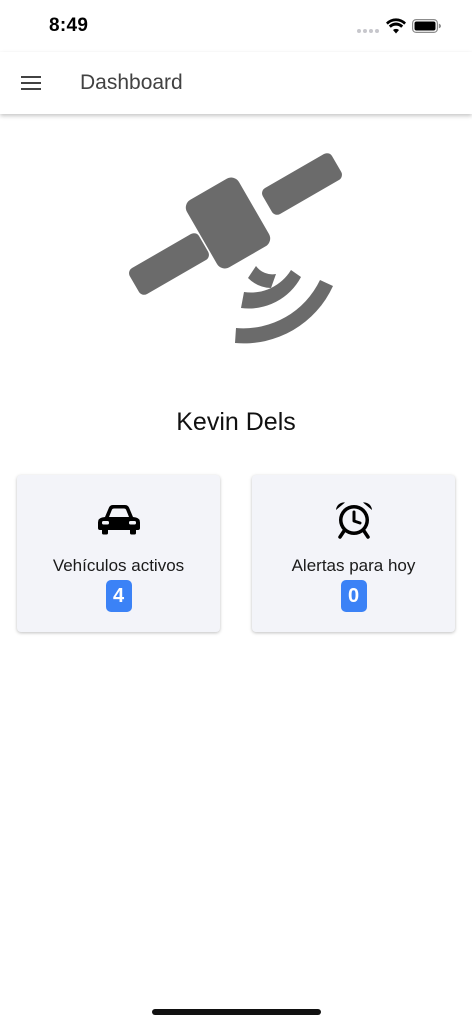 Image resolution: width=472 pixels, height=1024 pixels. What do you see at coordinates (353, 520) in the screenshot?
I see `alarm-clock-icon` at bounding box center [353, 520].